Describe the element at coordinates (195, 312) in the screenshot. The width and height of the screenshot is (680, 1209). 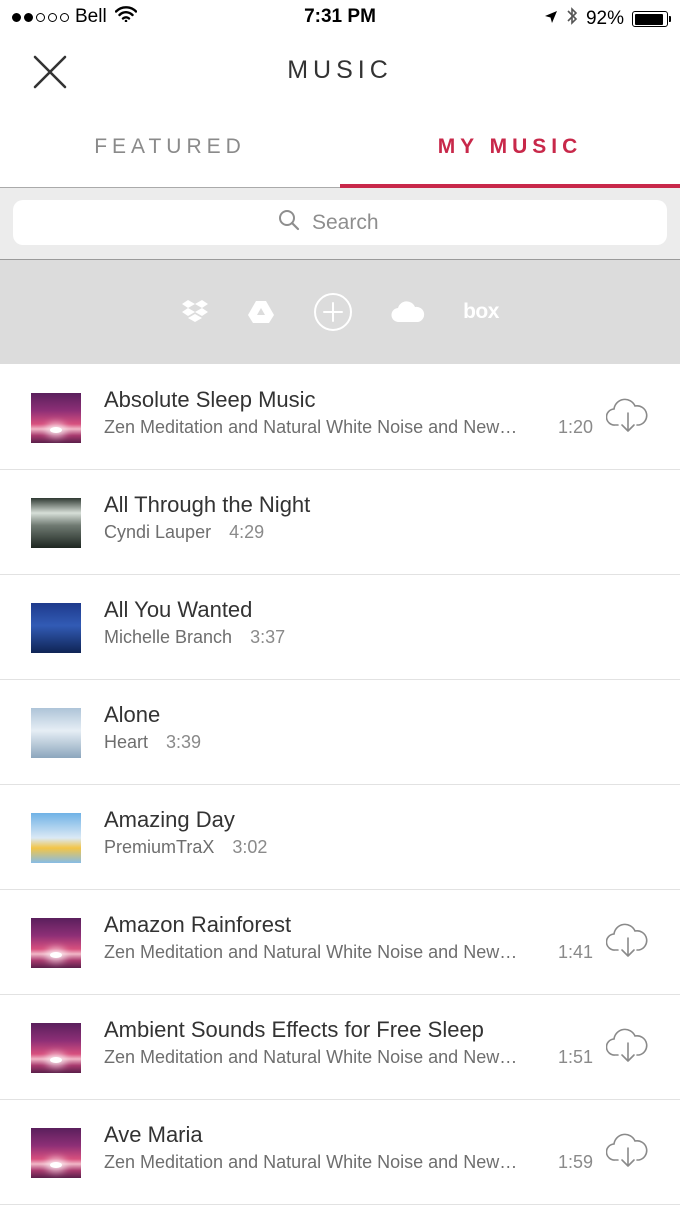
I see `dropbox-icon` at that location.